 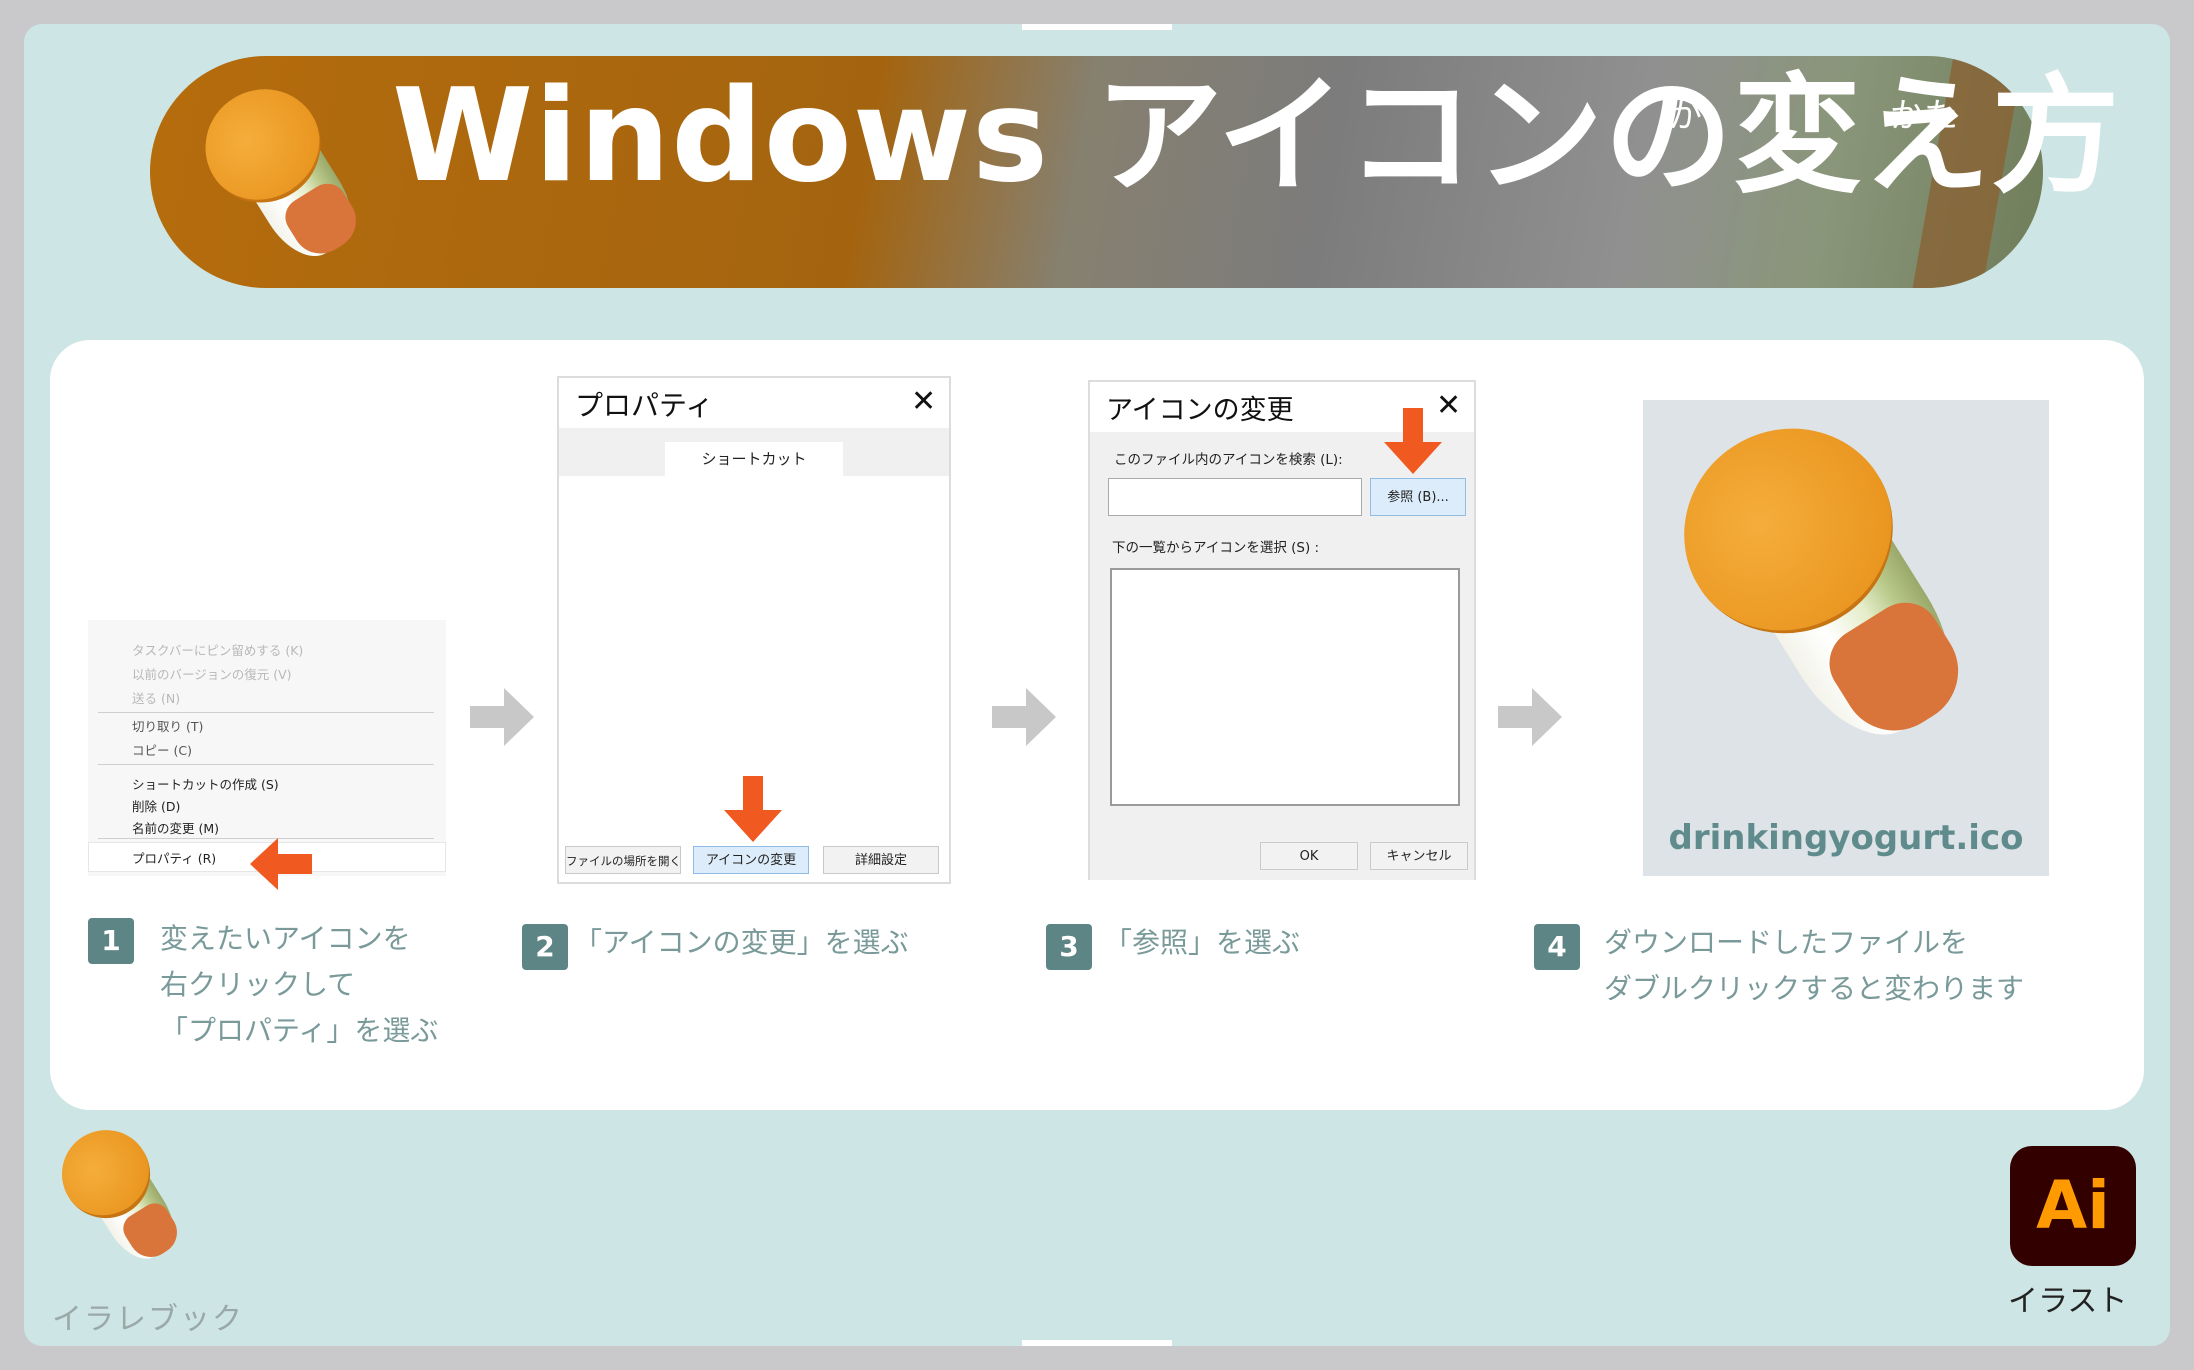 What do you see at coordinates (1814, 965) in the screenshot?
I see `step-caption-4: ダウンロードしたファイルを ダブルクリックすると変わります` at bounding box center [1814, 965].